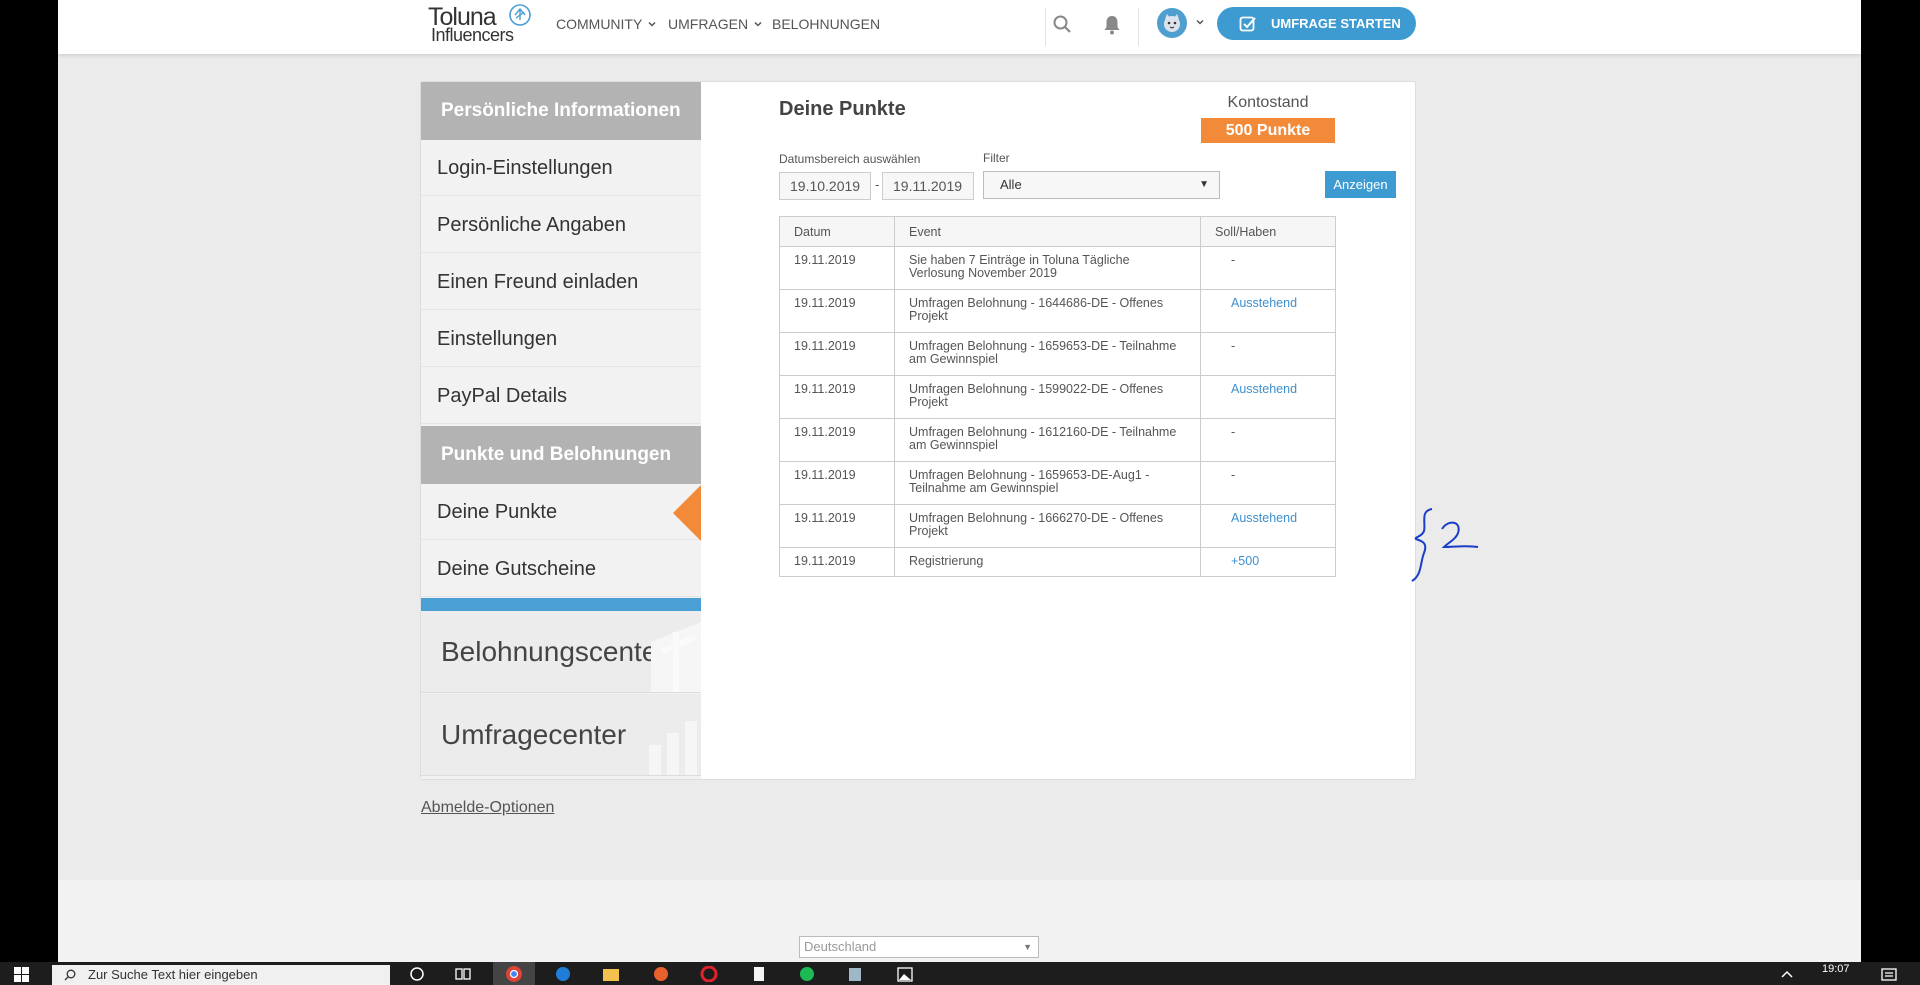  I want to click on photos-icon, so click(905, 974).